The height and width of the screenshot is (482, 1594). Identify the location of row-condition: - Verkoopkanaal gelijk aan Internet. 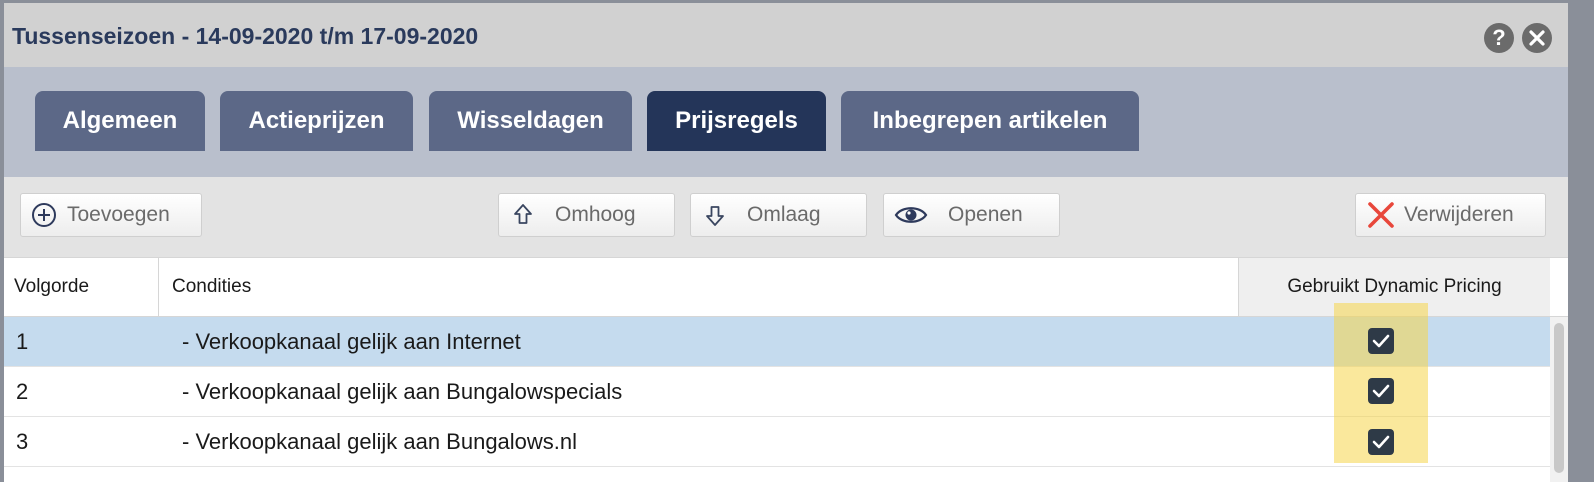
(351, 341).